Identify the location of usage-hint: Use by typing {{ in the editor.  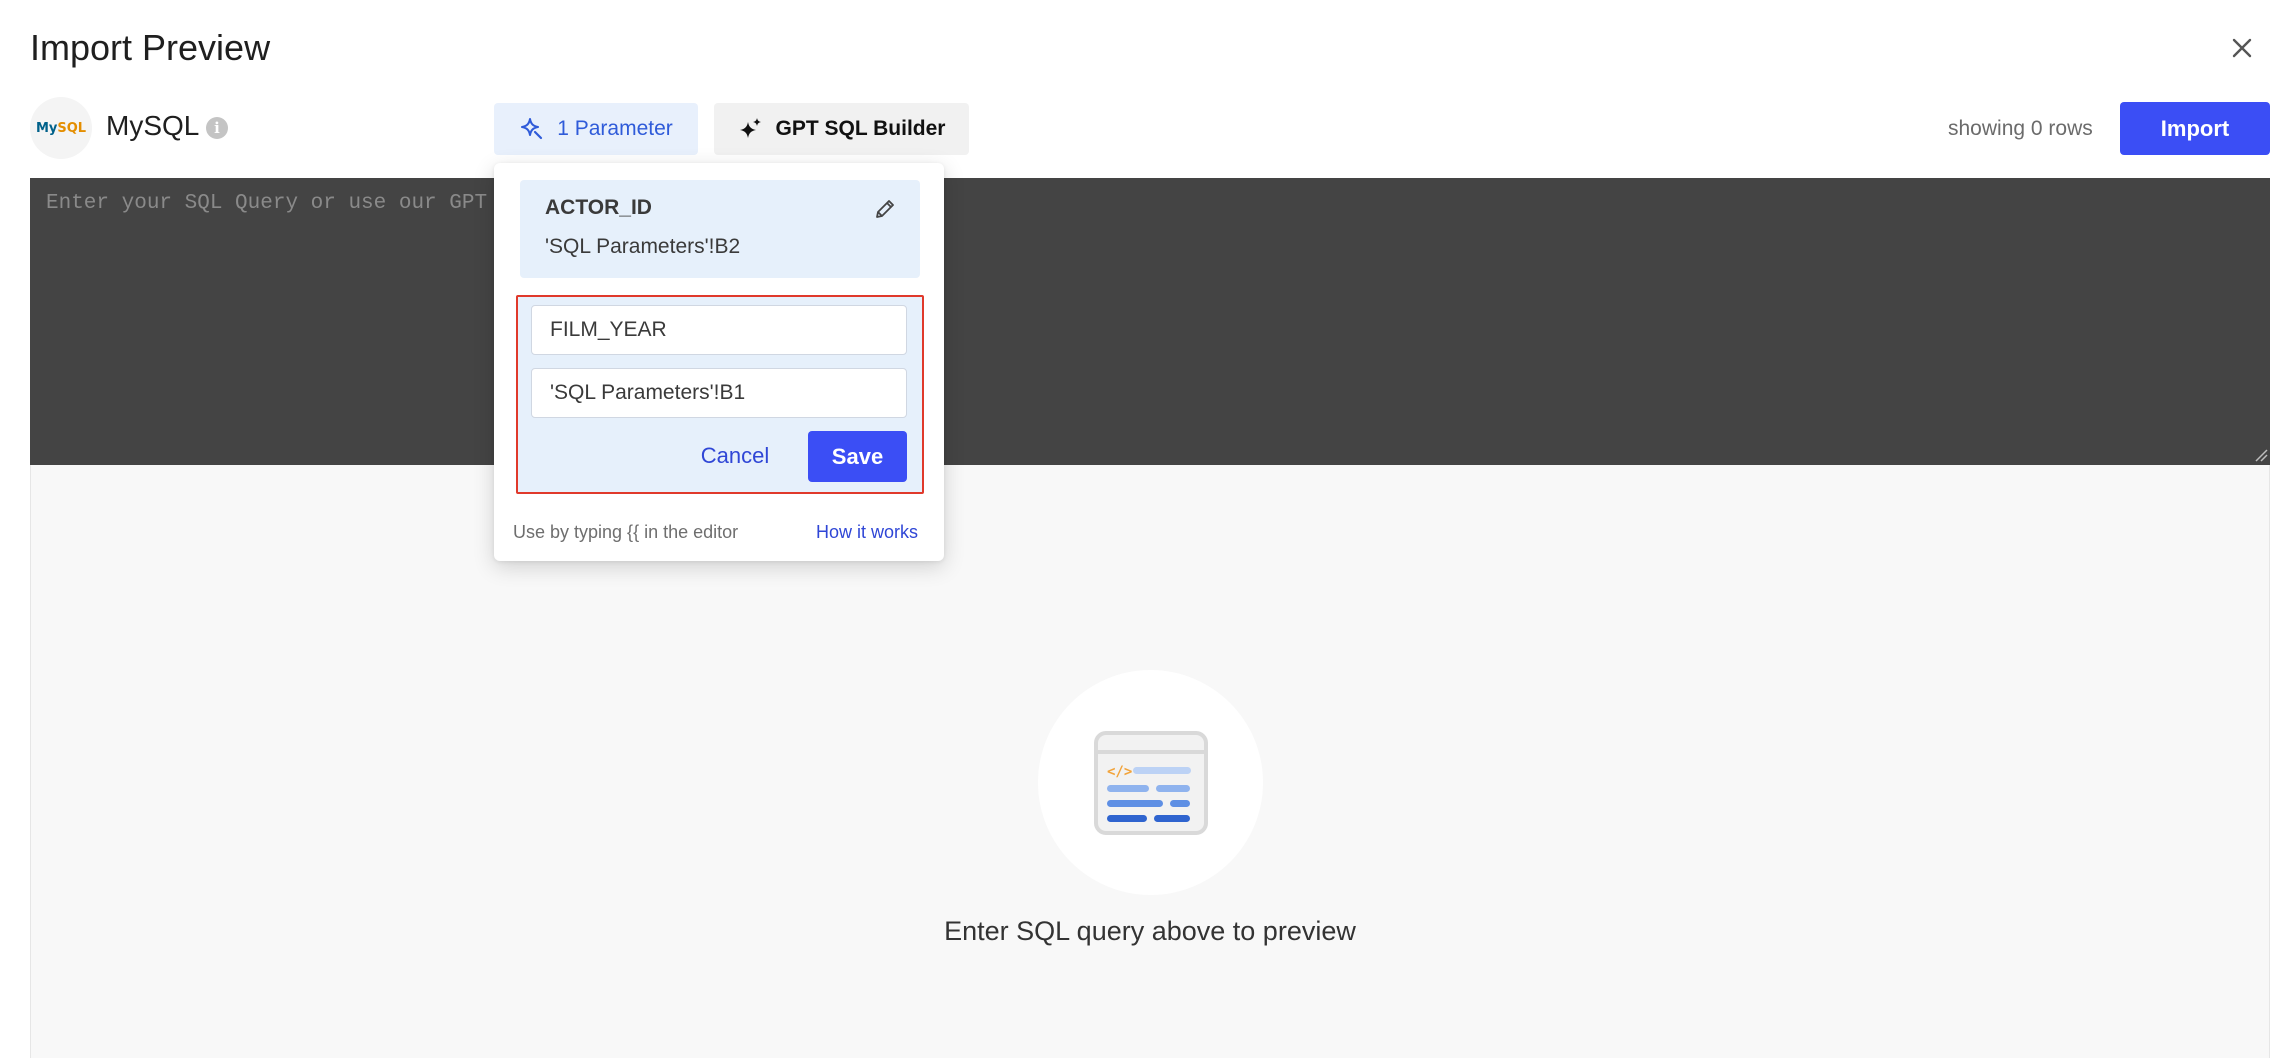
(626, 532).